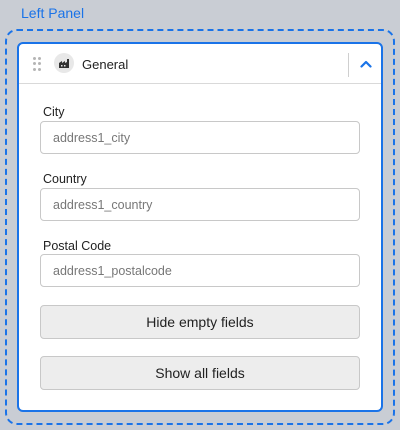 The height and width of the screenshot is (430, 400). What do you see at coordinates (200, 64) in the screenshot?
I see `section-header: General` at bounding box center [200, 64].